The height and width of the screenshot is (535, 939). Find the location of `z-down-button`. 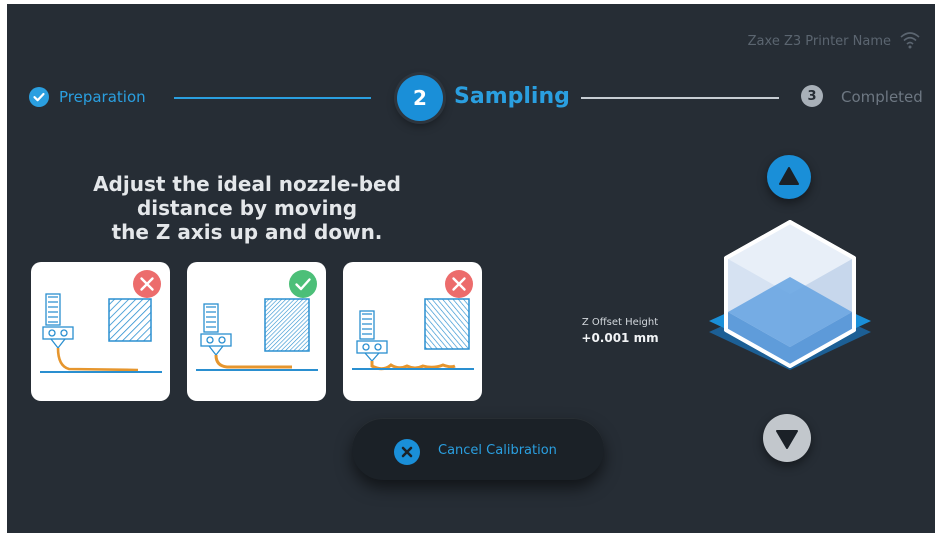

z-down-button is located at coordinates (787, 438).